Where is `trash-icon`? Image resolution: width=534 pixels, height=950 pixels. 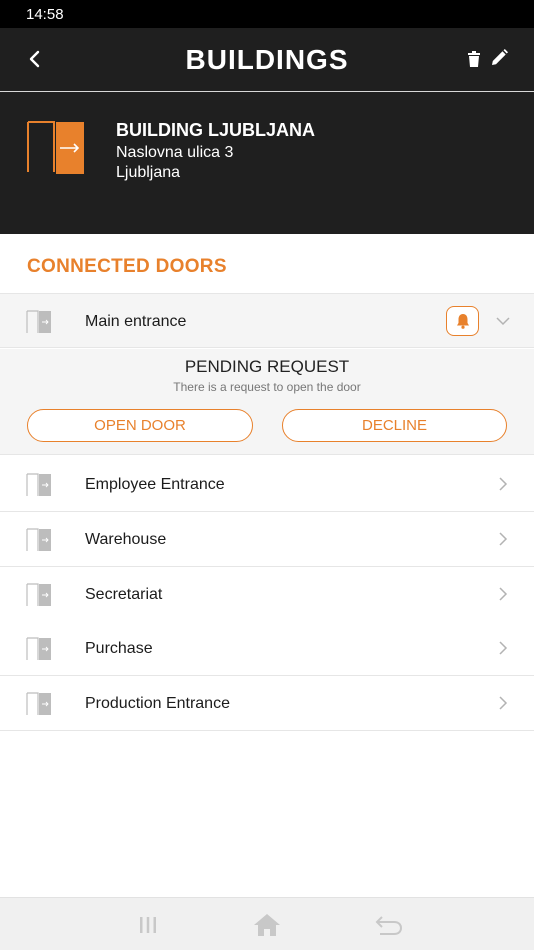 trash-icon is located at coordinates (474, 59).